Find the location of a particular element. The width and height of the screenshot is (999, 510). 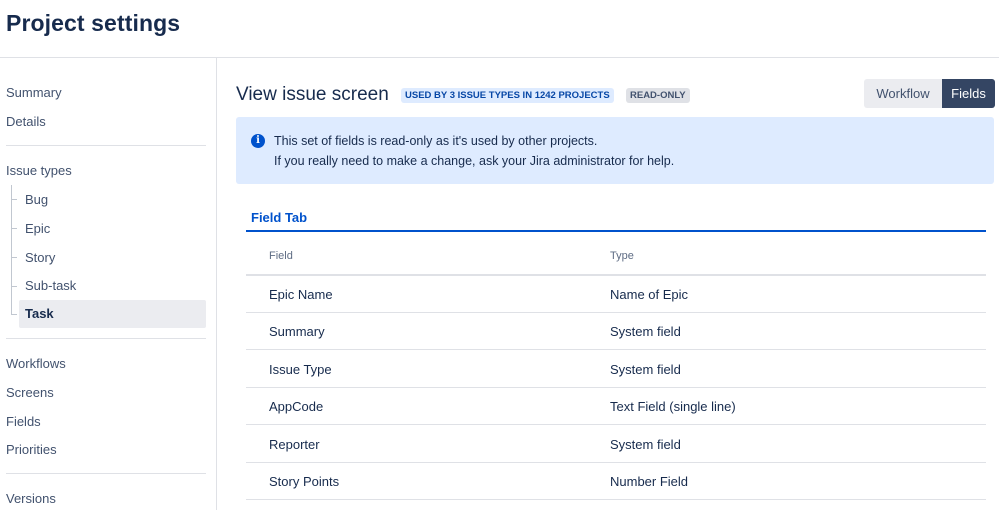

sidebar-item-summary: Summary is located at coordinates (34, 93).